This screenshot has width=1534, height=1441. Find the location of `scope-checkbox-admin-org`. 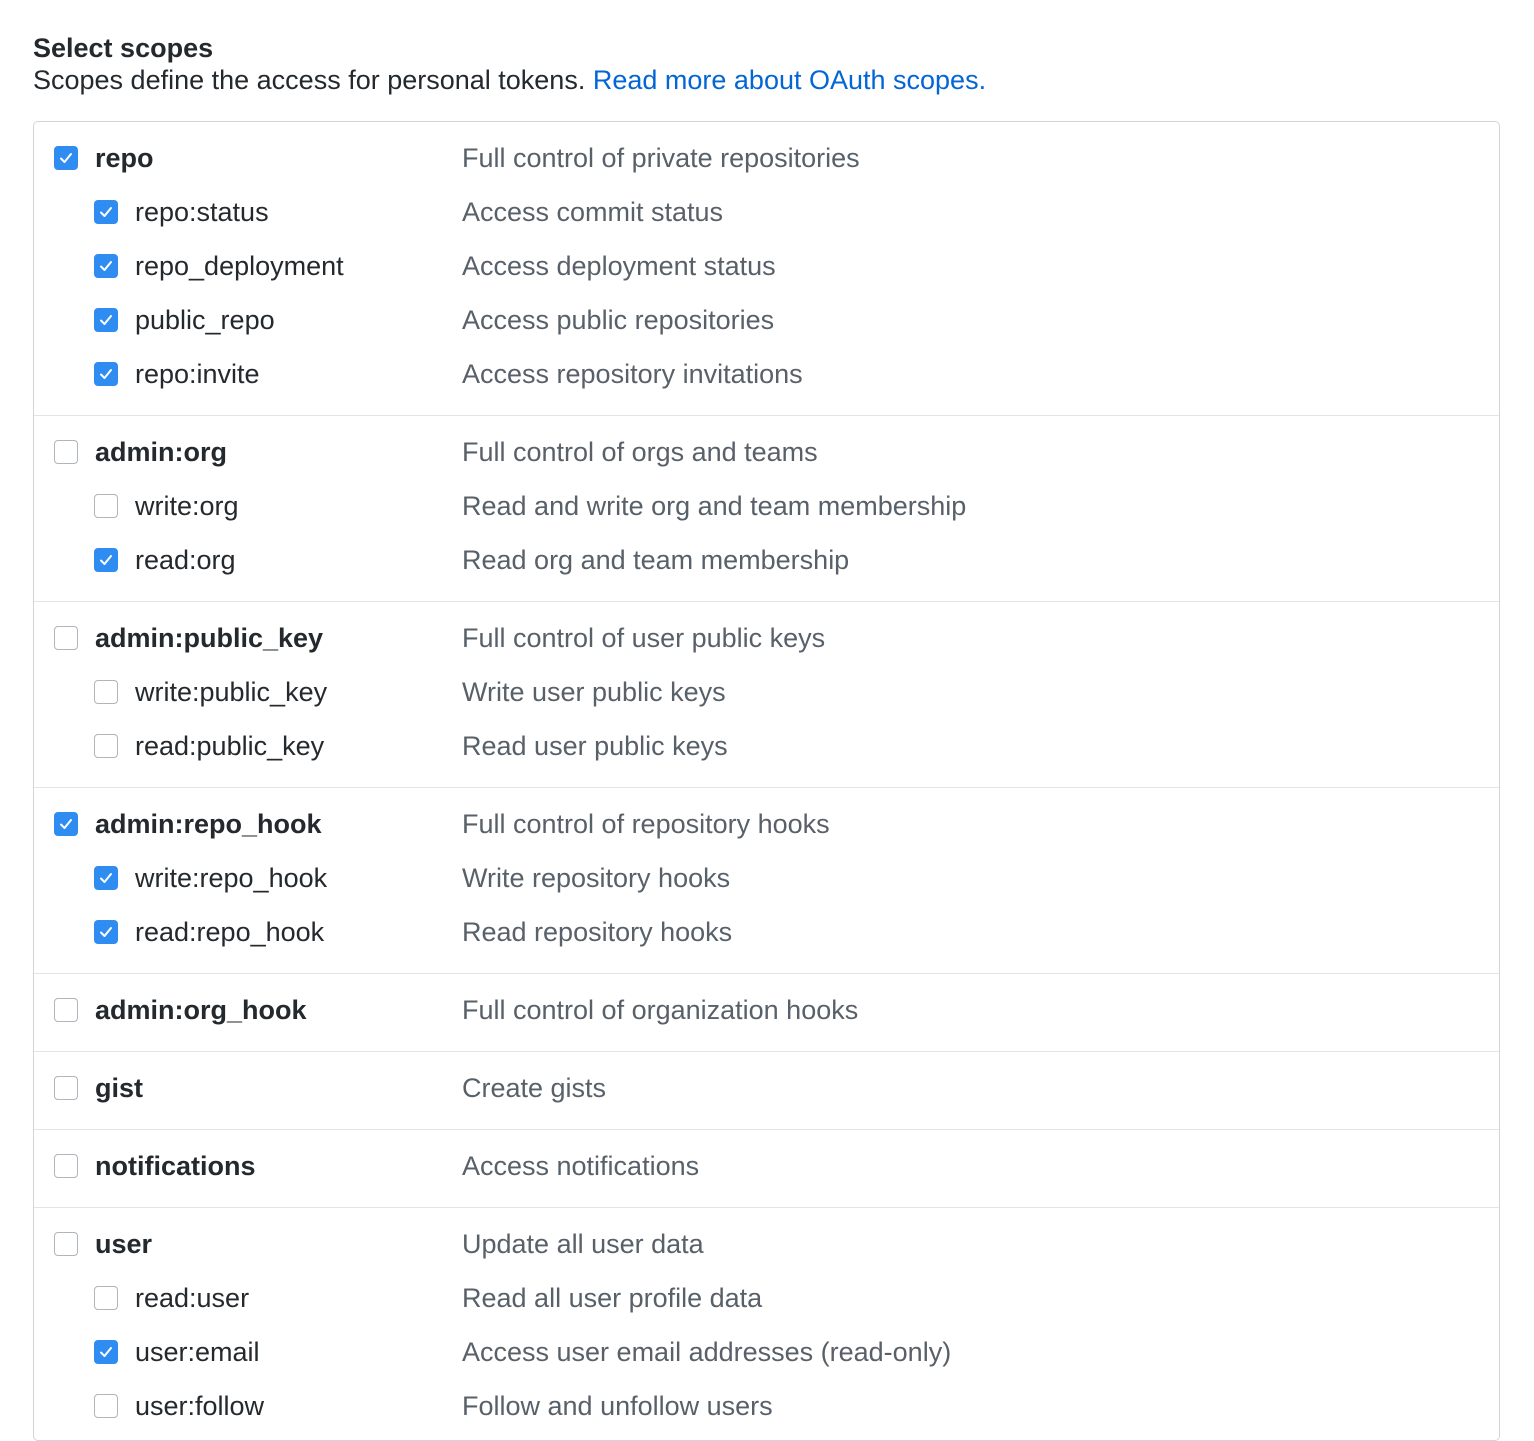

scope-checkbox-admin-org is located at coordinates (66, 452).